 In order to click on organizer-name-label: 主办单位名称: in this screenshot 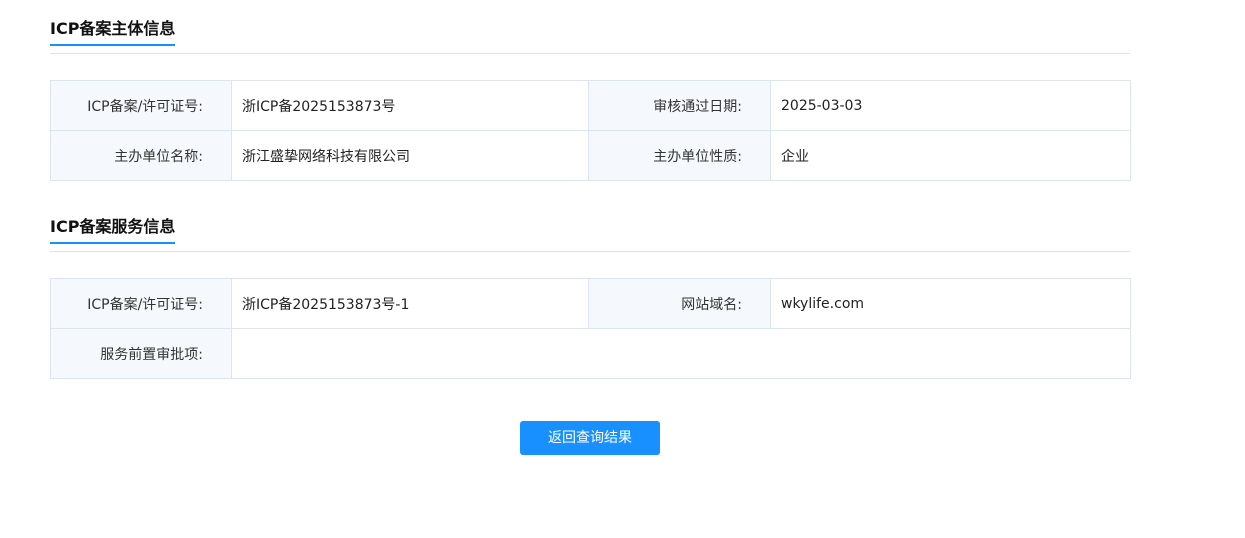, I will do `click(141, 155)`.